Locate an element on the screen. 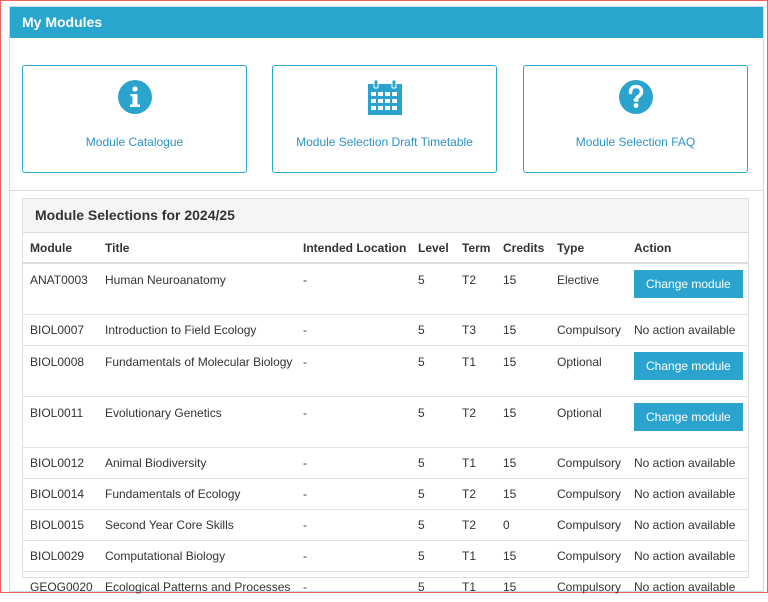 This screenshot has width=768, height=602. cell-module-title: Second Year Core Skills is located at coordinates (197, 525).